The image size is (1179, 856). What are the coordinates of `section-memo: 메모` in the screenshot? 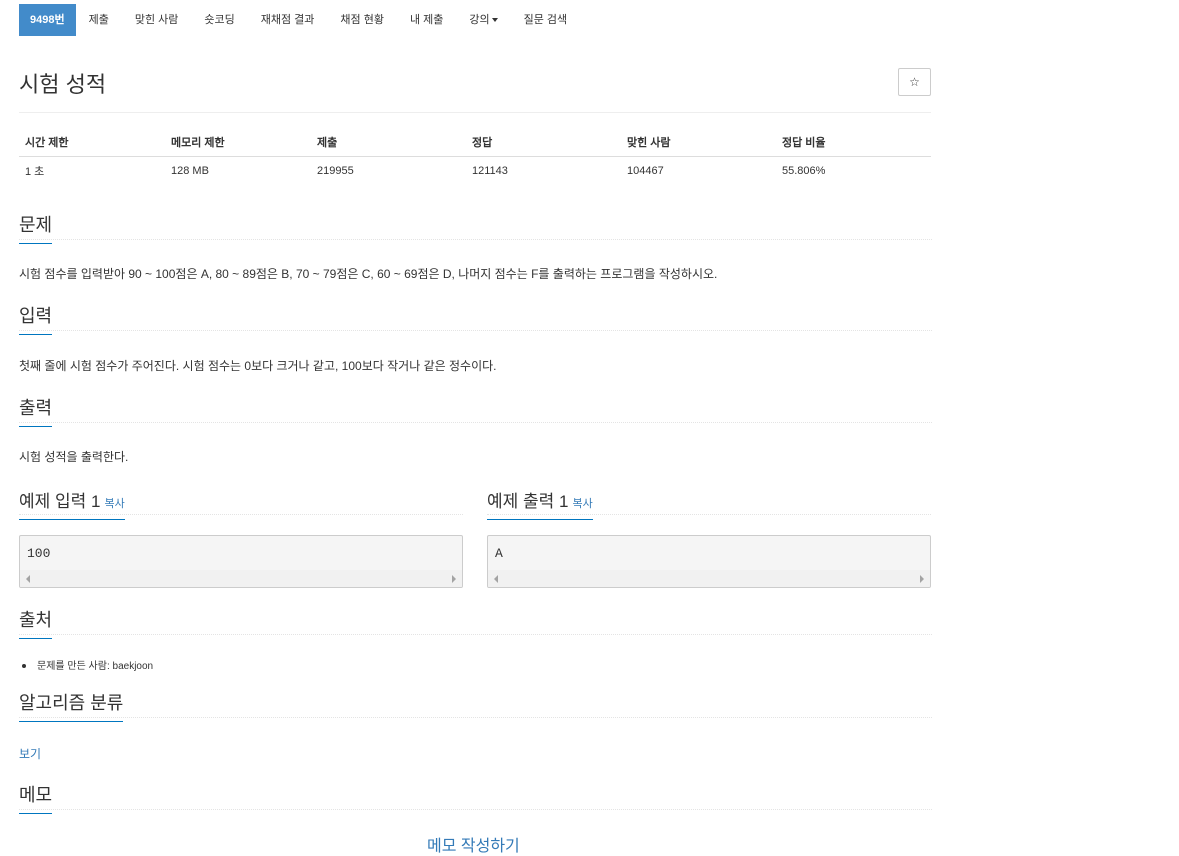 It's located at (475, 797).